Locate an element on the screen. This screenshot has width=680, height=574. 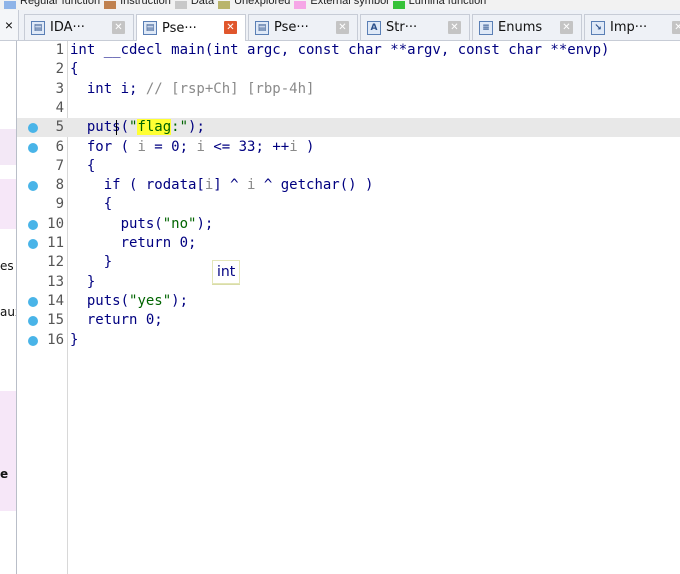
code-text: int i; // [rsp+Ch] [rbp-4h] is located at coordinates (192, 89).